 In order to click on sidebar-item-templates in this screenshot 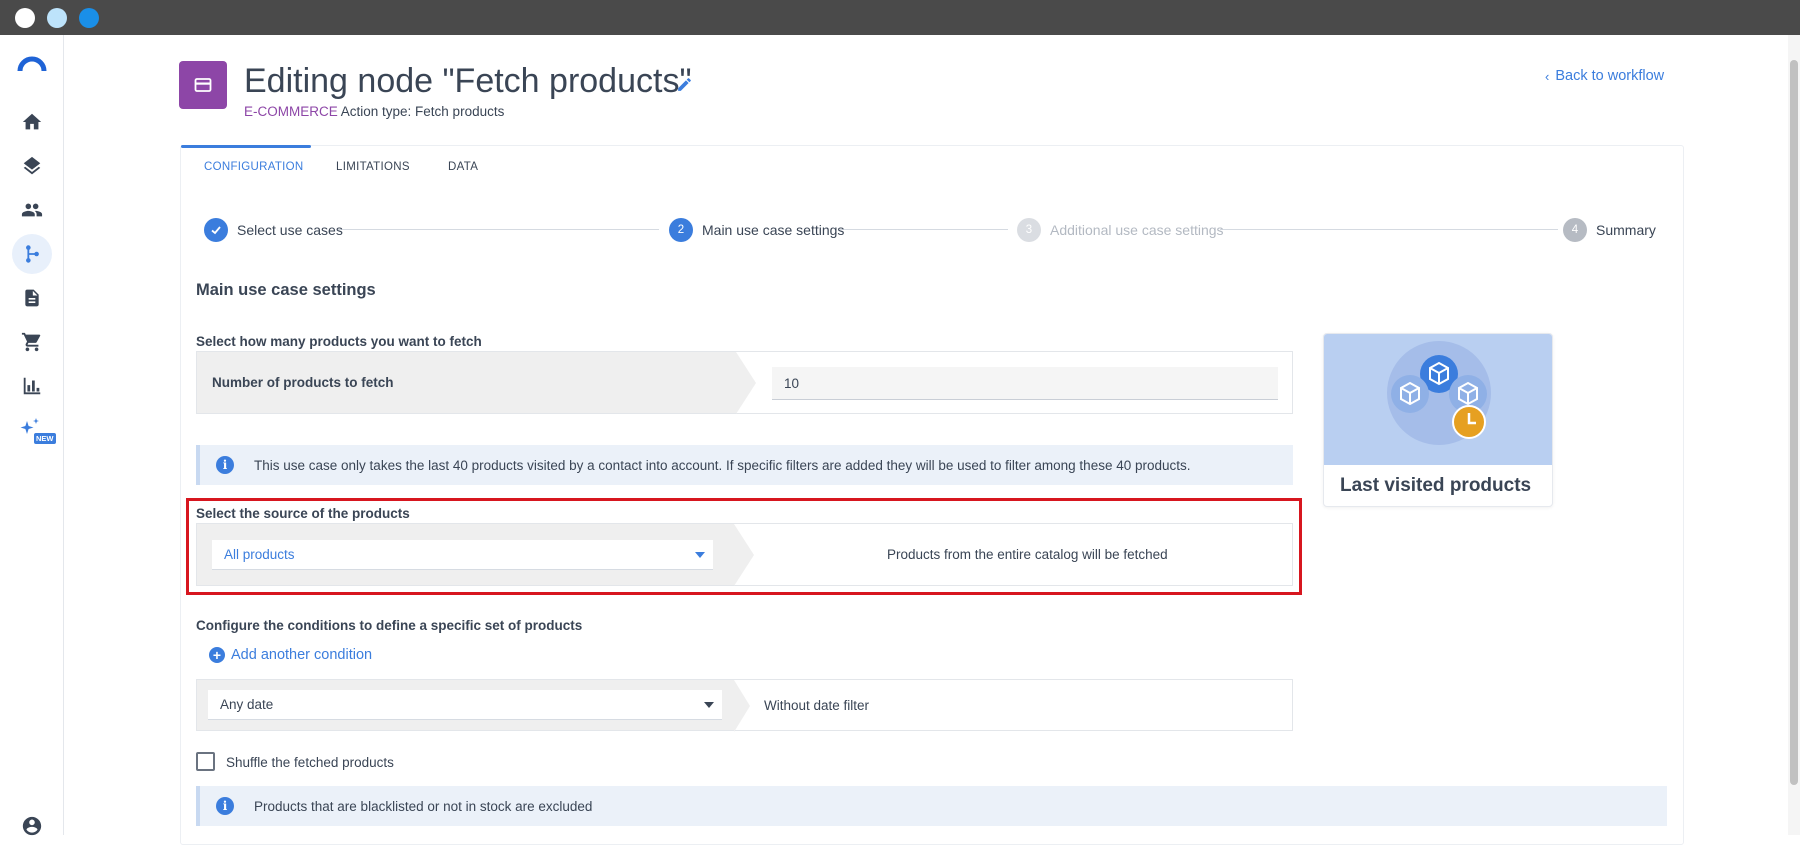, I will do `click(32, 298)`.